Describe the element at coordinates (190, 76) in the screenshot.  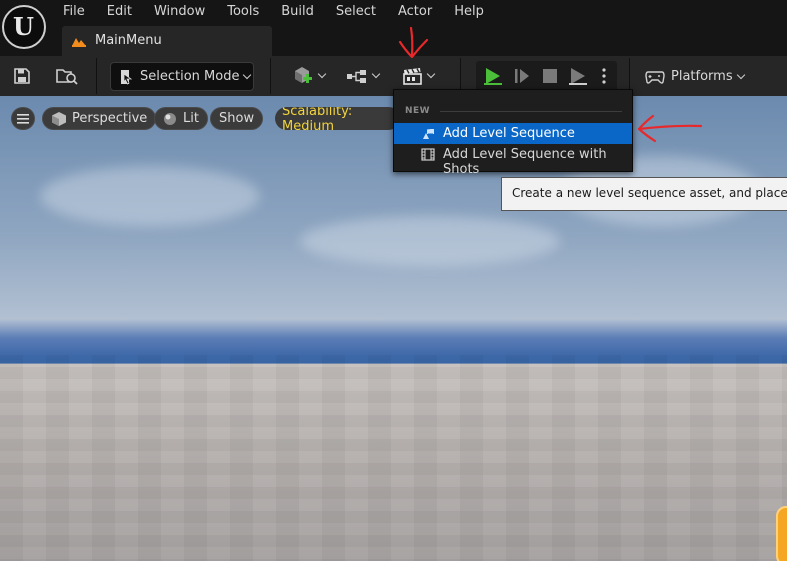
I see `selection-mode-label: Selection Mode` at that location.